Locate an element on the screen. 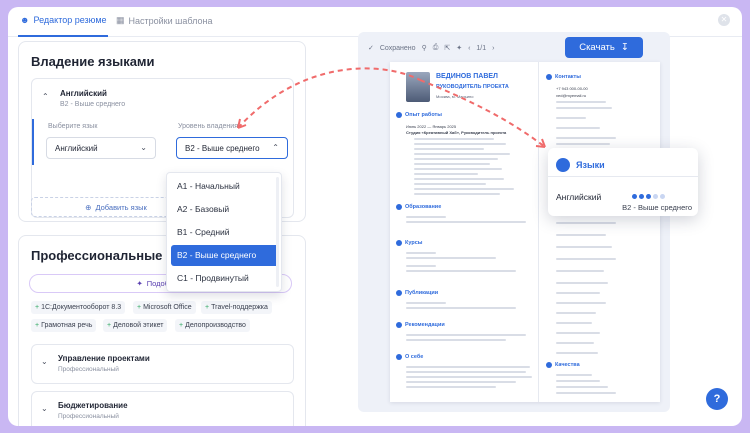  skill-chip-label: Деловой этикет is located at coordinates (138, 325).